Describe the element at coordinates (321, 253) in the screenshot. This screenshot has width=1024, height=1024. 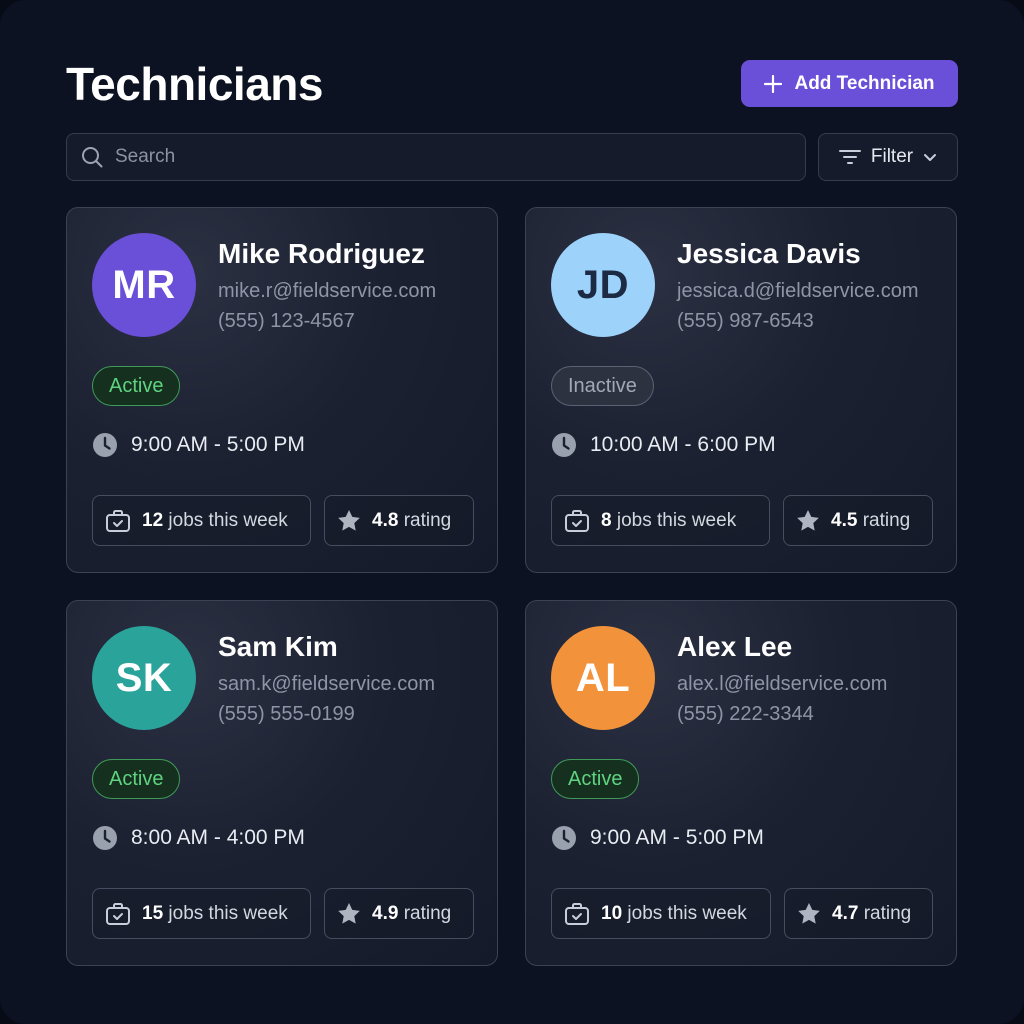
I see `technician-name: Mike Rodriguez` at that location.